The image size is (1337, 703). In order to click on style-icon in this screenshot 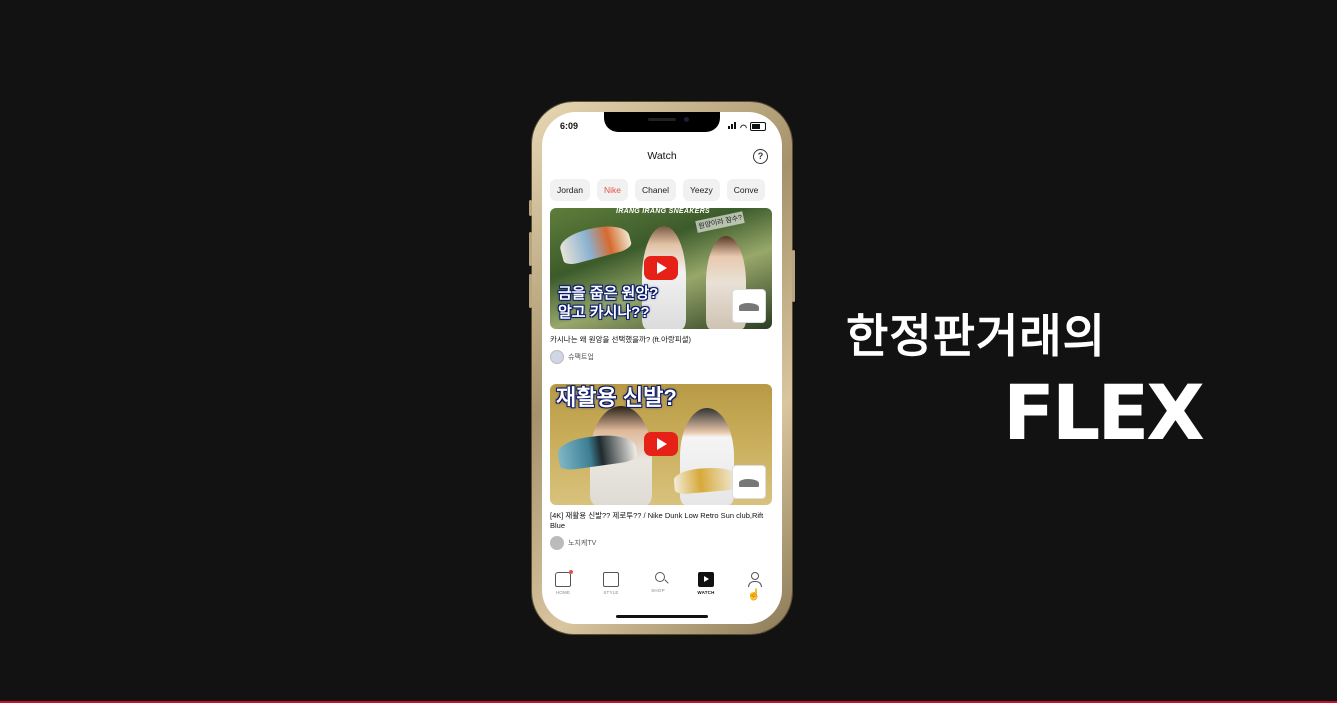, I will do `click(611, 579)`.